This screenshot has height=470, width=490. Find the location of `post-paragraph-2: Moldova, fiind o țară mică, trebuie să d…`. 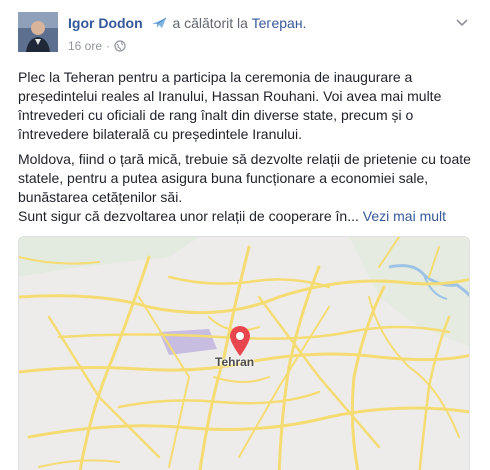

post-paragraph-2: Moldova, fiind o țară mică, trebuie să d… is located at coordinates (244, 178).